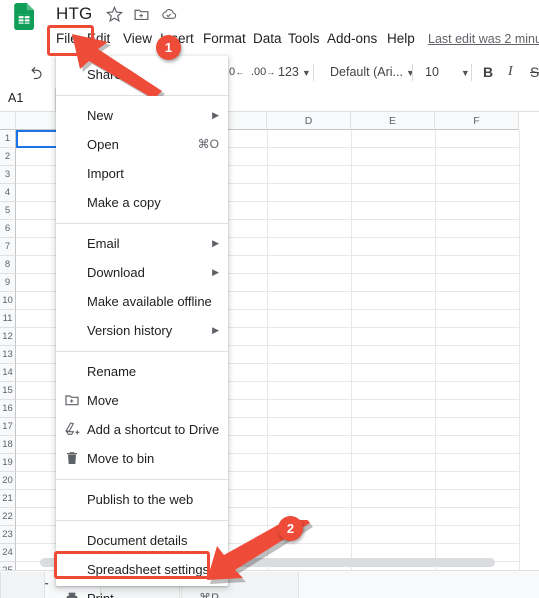 The height and width of the screenshot is (598, 539). What do you see at coordinates (488, 72) in the screenshot?
I see `bold-button: B` at bounding box center [488, 72].